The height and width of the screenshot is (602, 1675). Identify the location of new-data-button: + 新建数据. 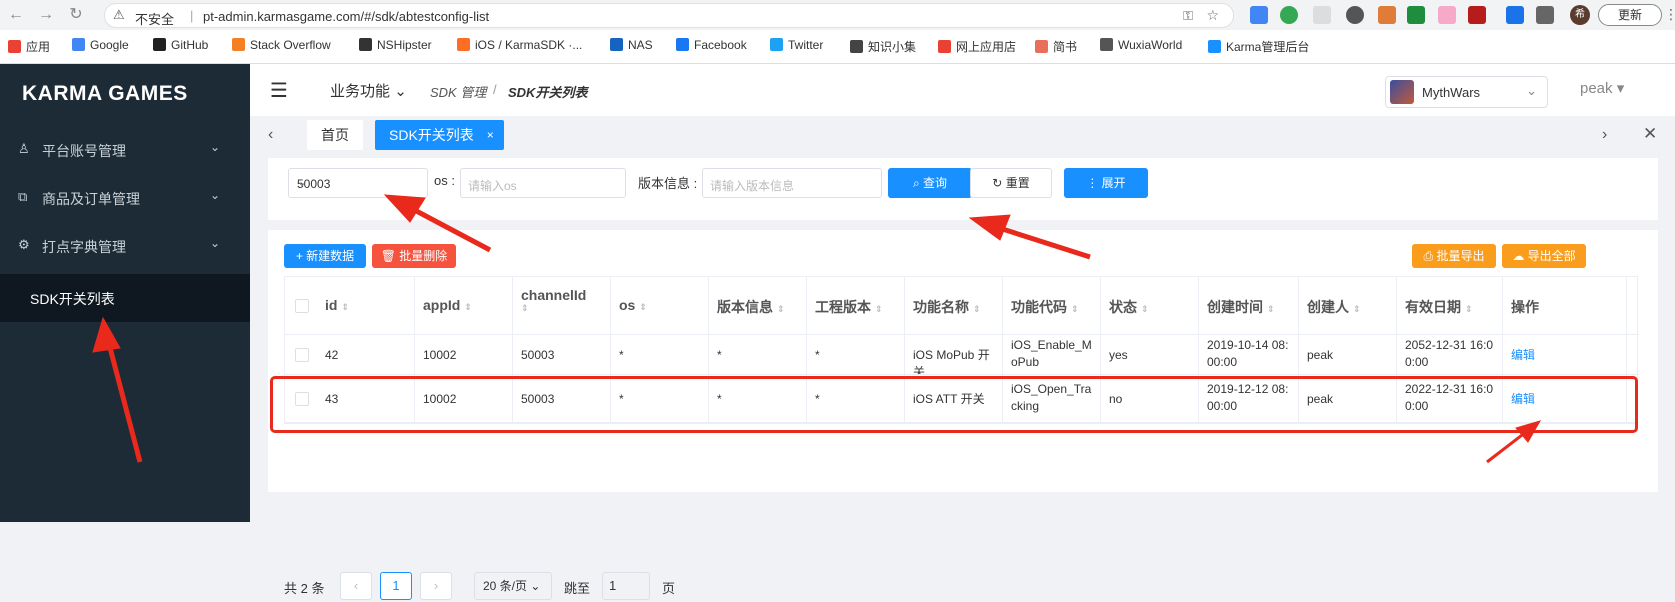
(325, 256).